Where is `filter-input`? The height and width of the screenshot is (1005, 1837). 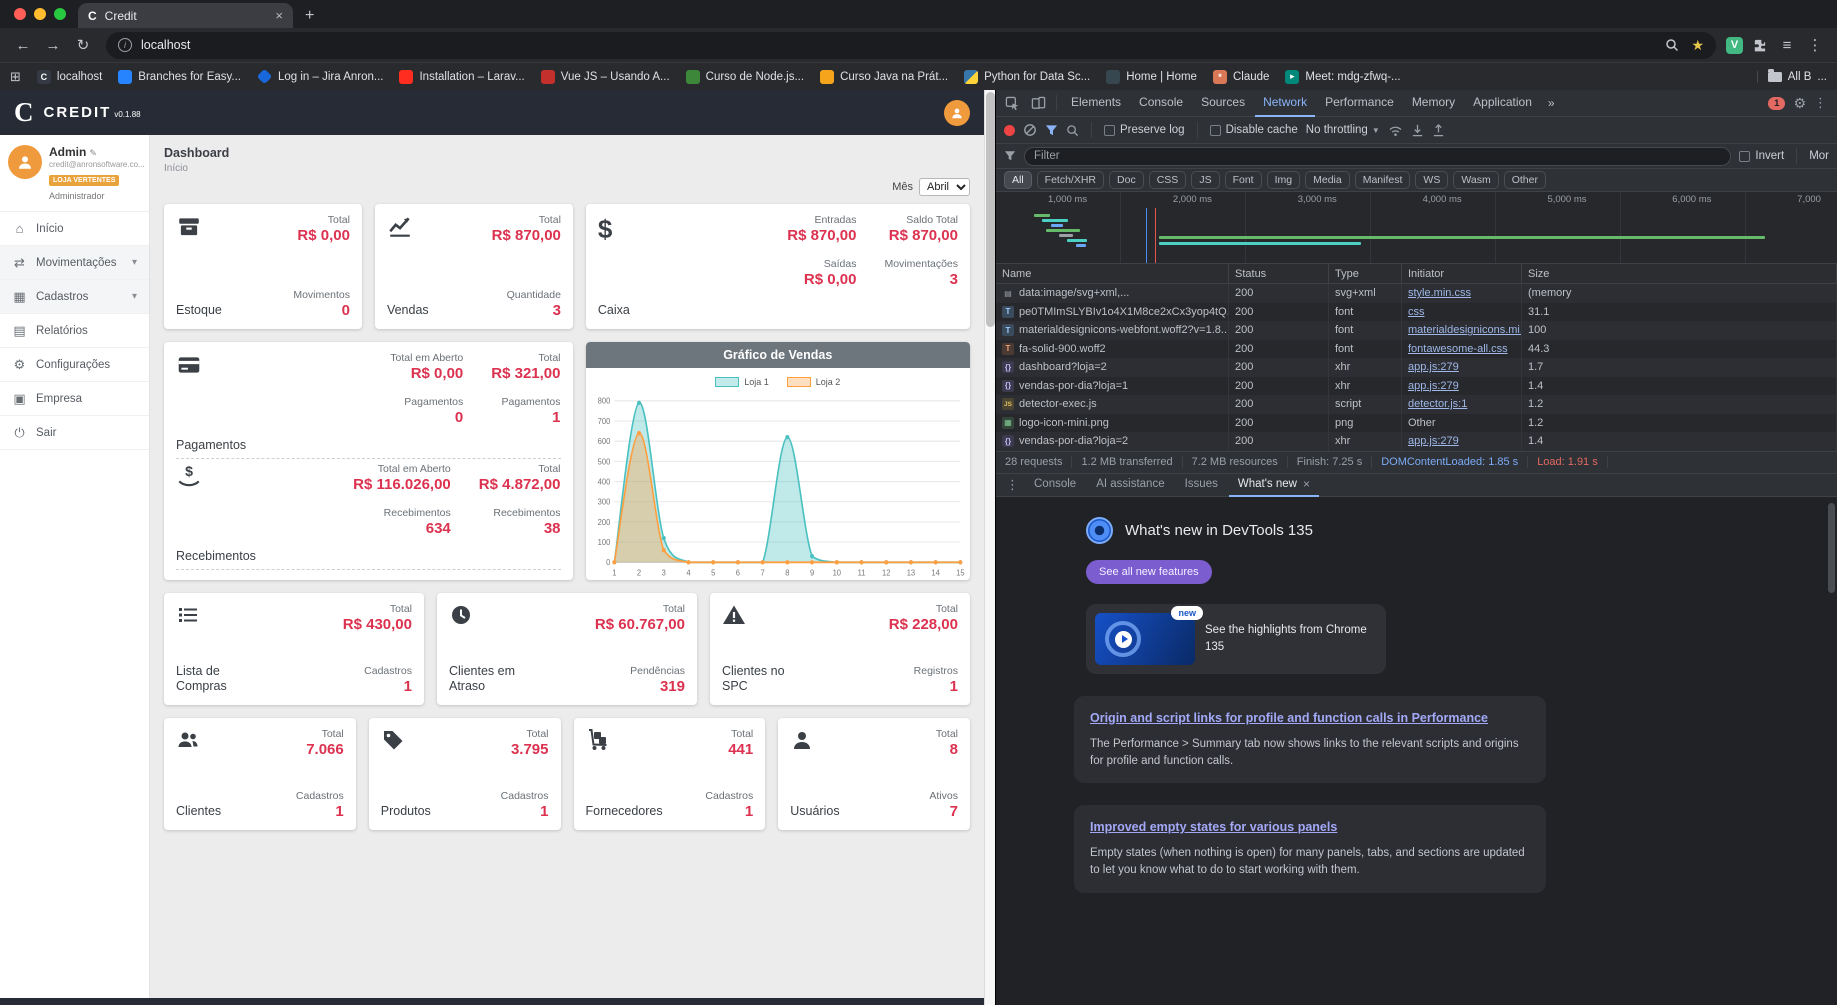 filter-input is located at coordinates (1378, 156).